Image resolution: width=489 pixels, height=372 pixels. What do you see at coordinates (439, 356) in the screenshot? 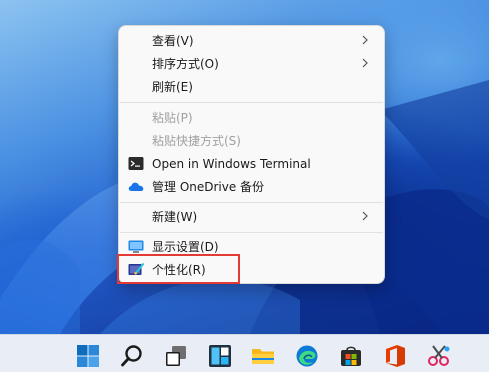
I see `snipping-tool-icon` at bounding box center [439, 356].